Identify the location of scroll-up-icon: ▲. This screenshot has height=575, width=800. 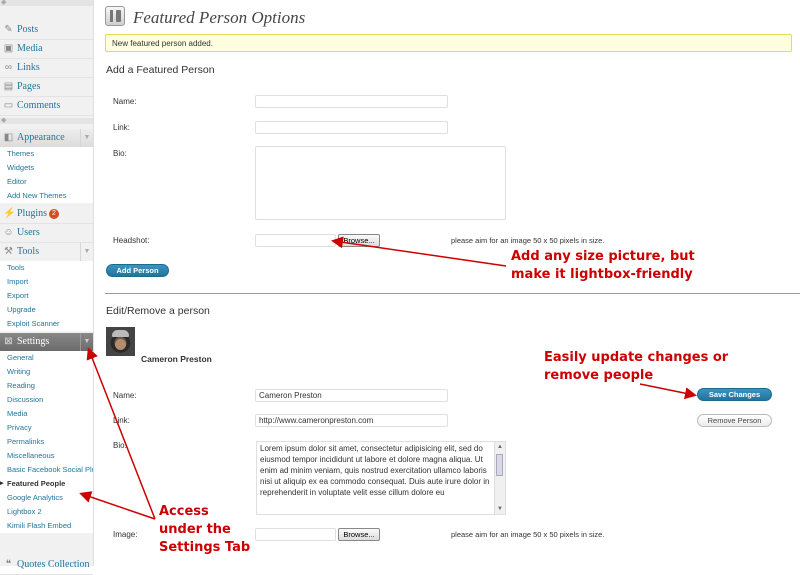
(500, 447).